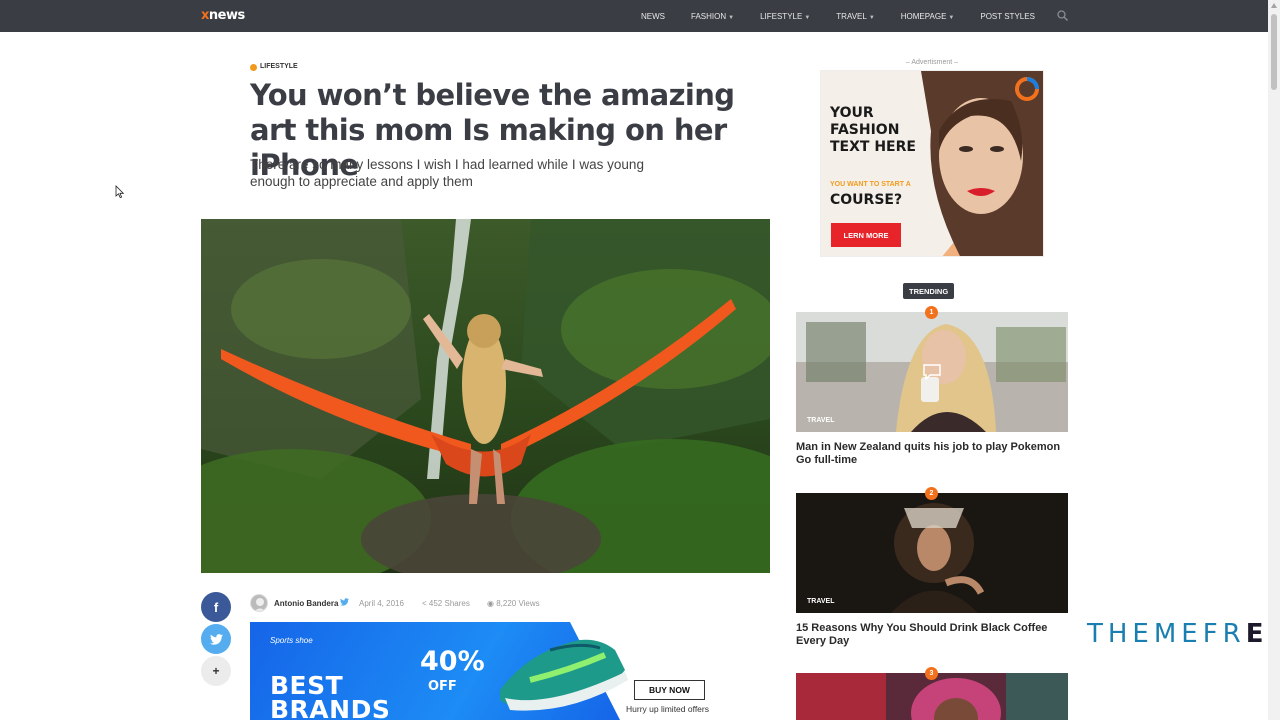 The image size is (1280, 720). Describe the element at coordinates (452, 661) in the screenshot. I see `banner-percent: 40%` at that location.